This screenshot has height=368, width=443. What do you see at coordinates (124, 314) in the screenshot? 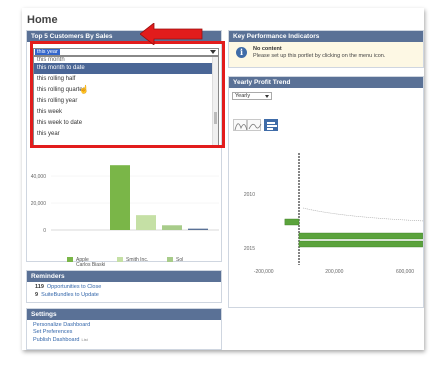
I see `settings-header: Settings` at bounding box center [124, 314].